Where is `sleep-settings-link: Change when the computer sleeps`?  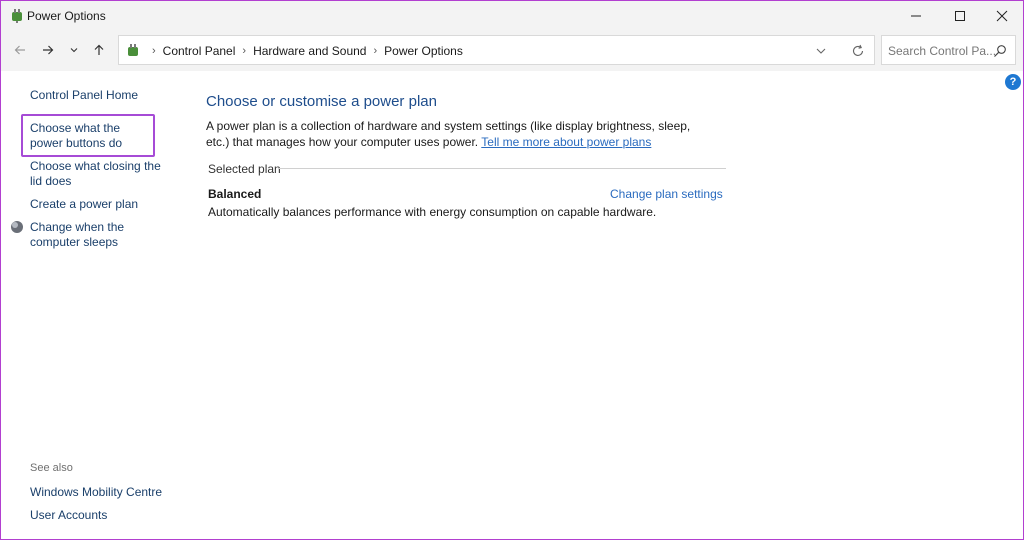
sleep-settings-link: Change when the computer sleeps is located at coordinates (100, 235).